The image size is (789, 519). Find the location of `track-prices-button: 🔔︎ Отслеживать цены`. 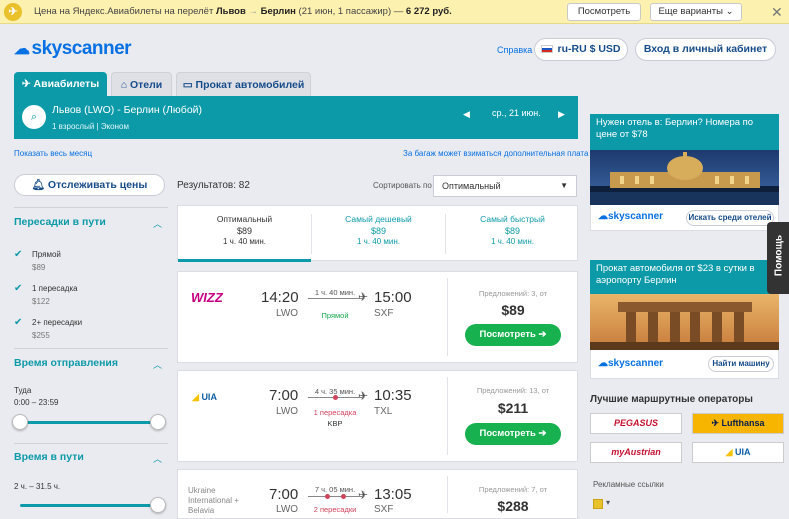

track-prices-button: 🔔︎ Отслеживать цены is located at coordinates (89, 185).